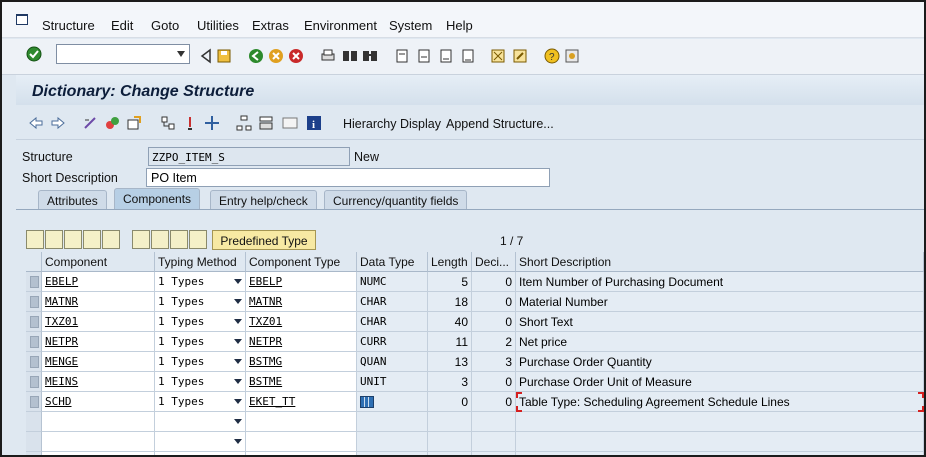  I want to click on navigation-window-icon, so click(212, 123).